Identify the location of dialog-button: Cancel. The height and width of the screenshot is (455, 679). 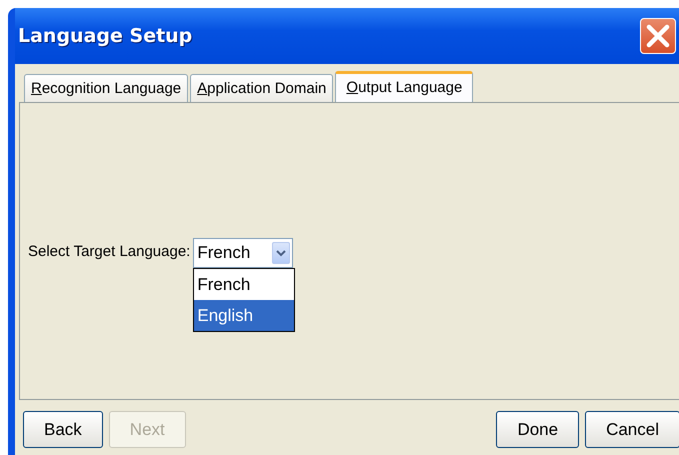
(632, 429).